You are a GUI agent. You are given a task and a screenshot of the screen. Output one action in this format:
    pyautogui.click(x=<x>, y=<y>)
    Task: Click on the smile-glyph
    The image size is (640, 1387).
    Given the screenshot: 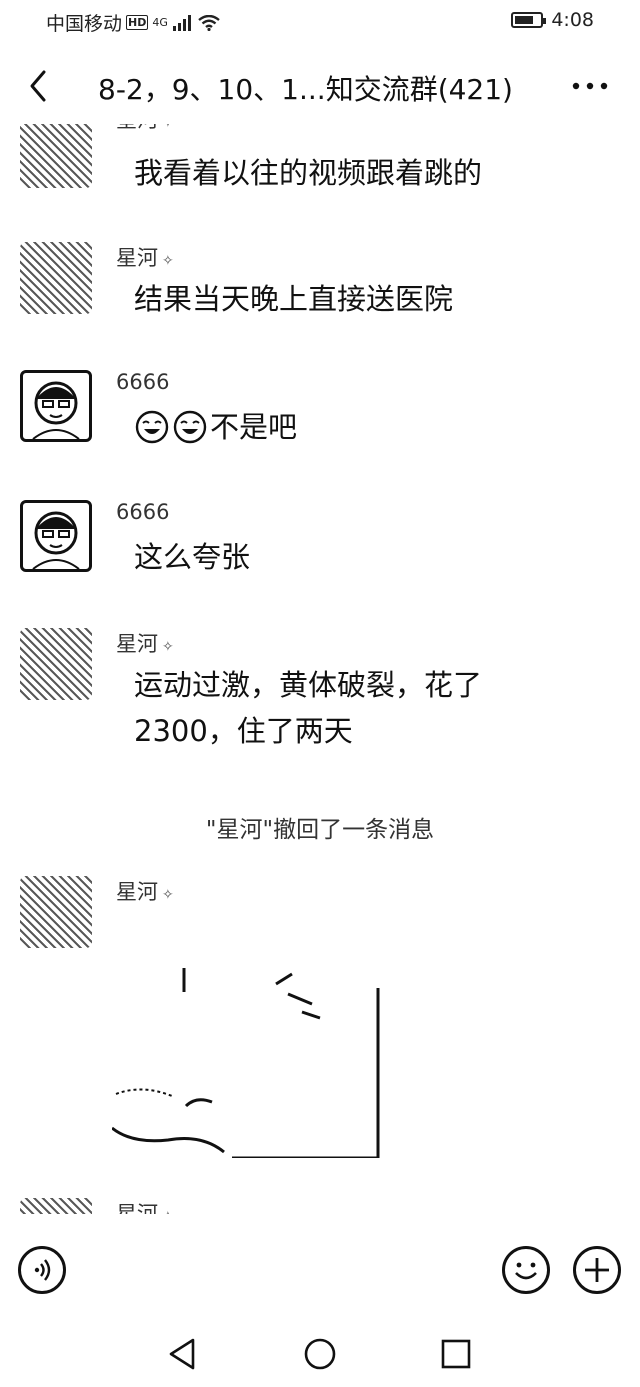 What is the action you would take?
    pyautogui.click(x=526, y=1271)
    